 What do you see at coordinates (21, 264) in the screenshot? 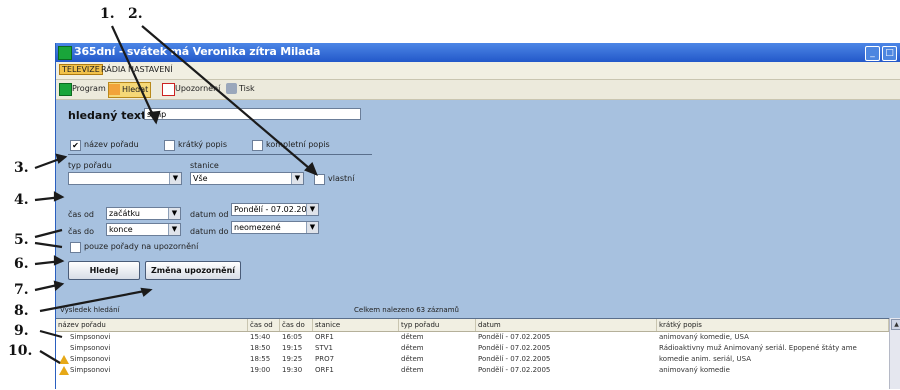
I see `annotation-marker-6: 6.` at bounding box center [21, 264].